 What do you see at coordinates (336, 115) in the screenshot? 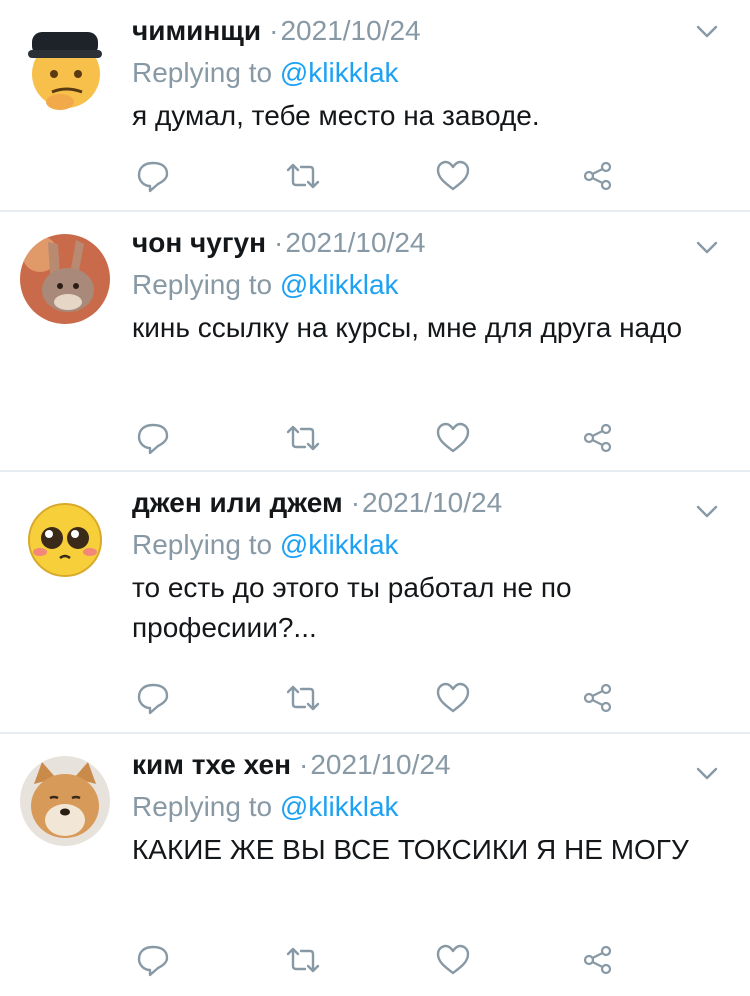
I see `tweet-text: я думал, тебе место на заводе.` at bounding box center [336, 115].